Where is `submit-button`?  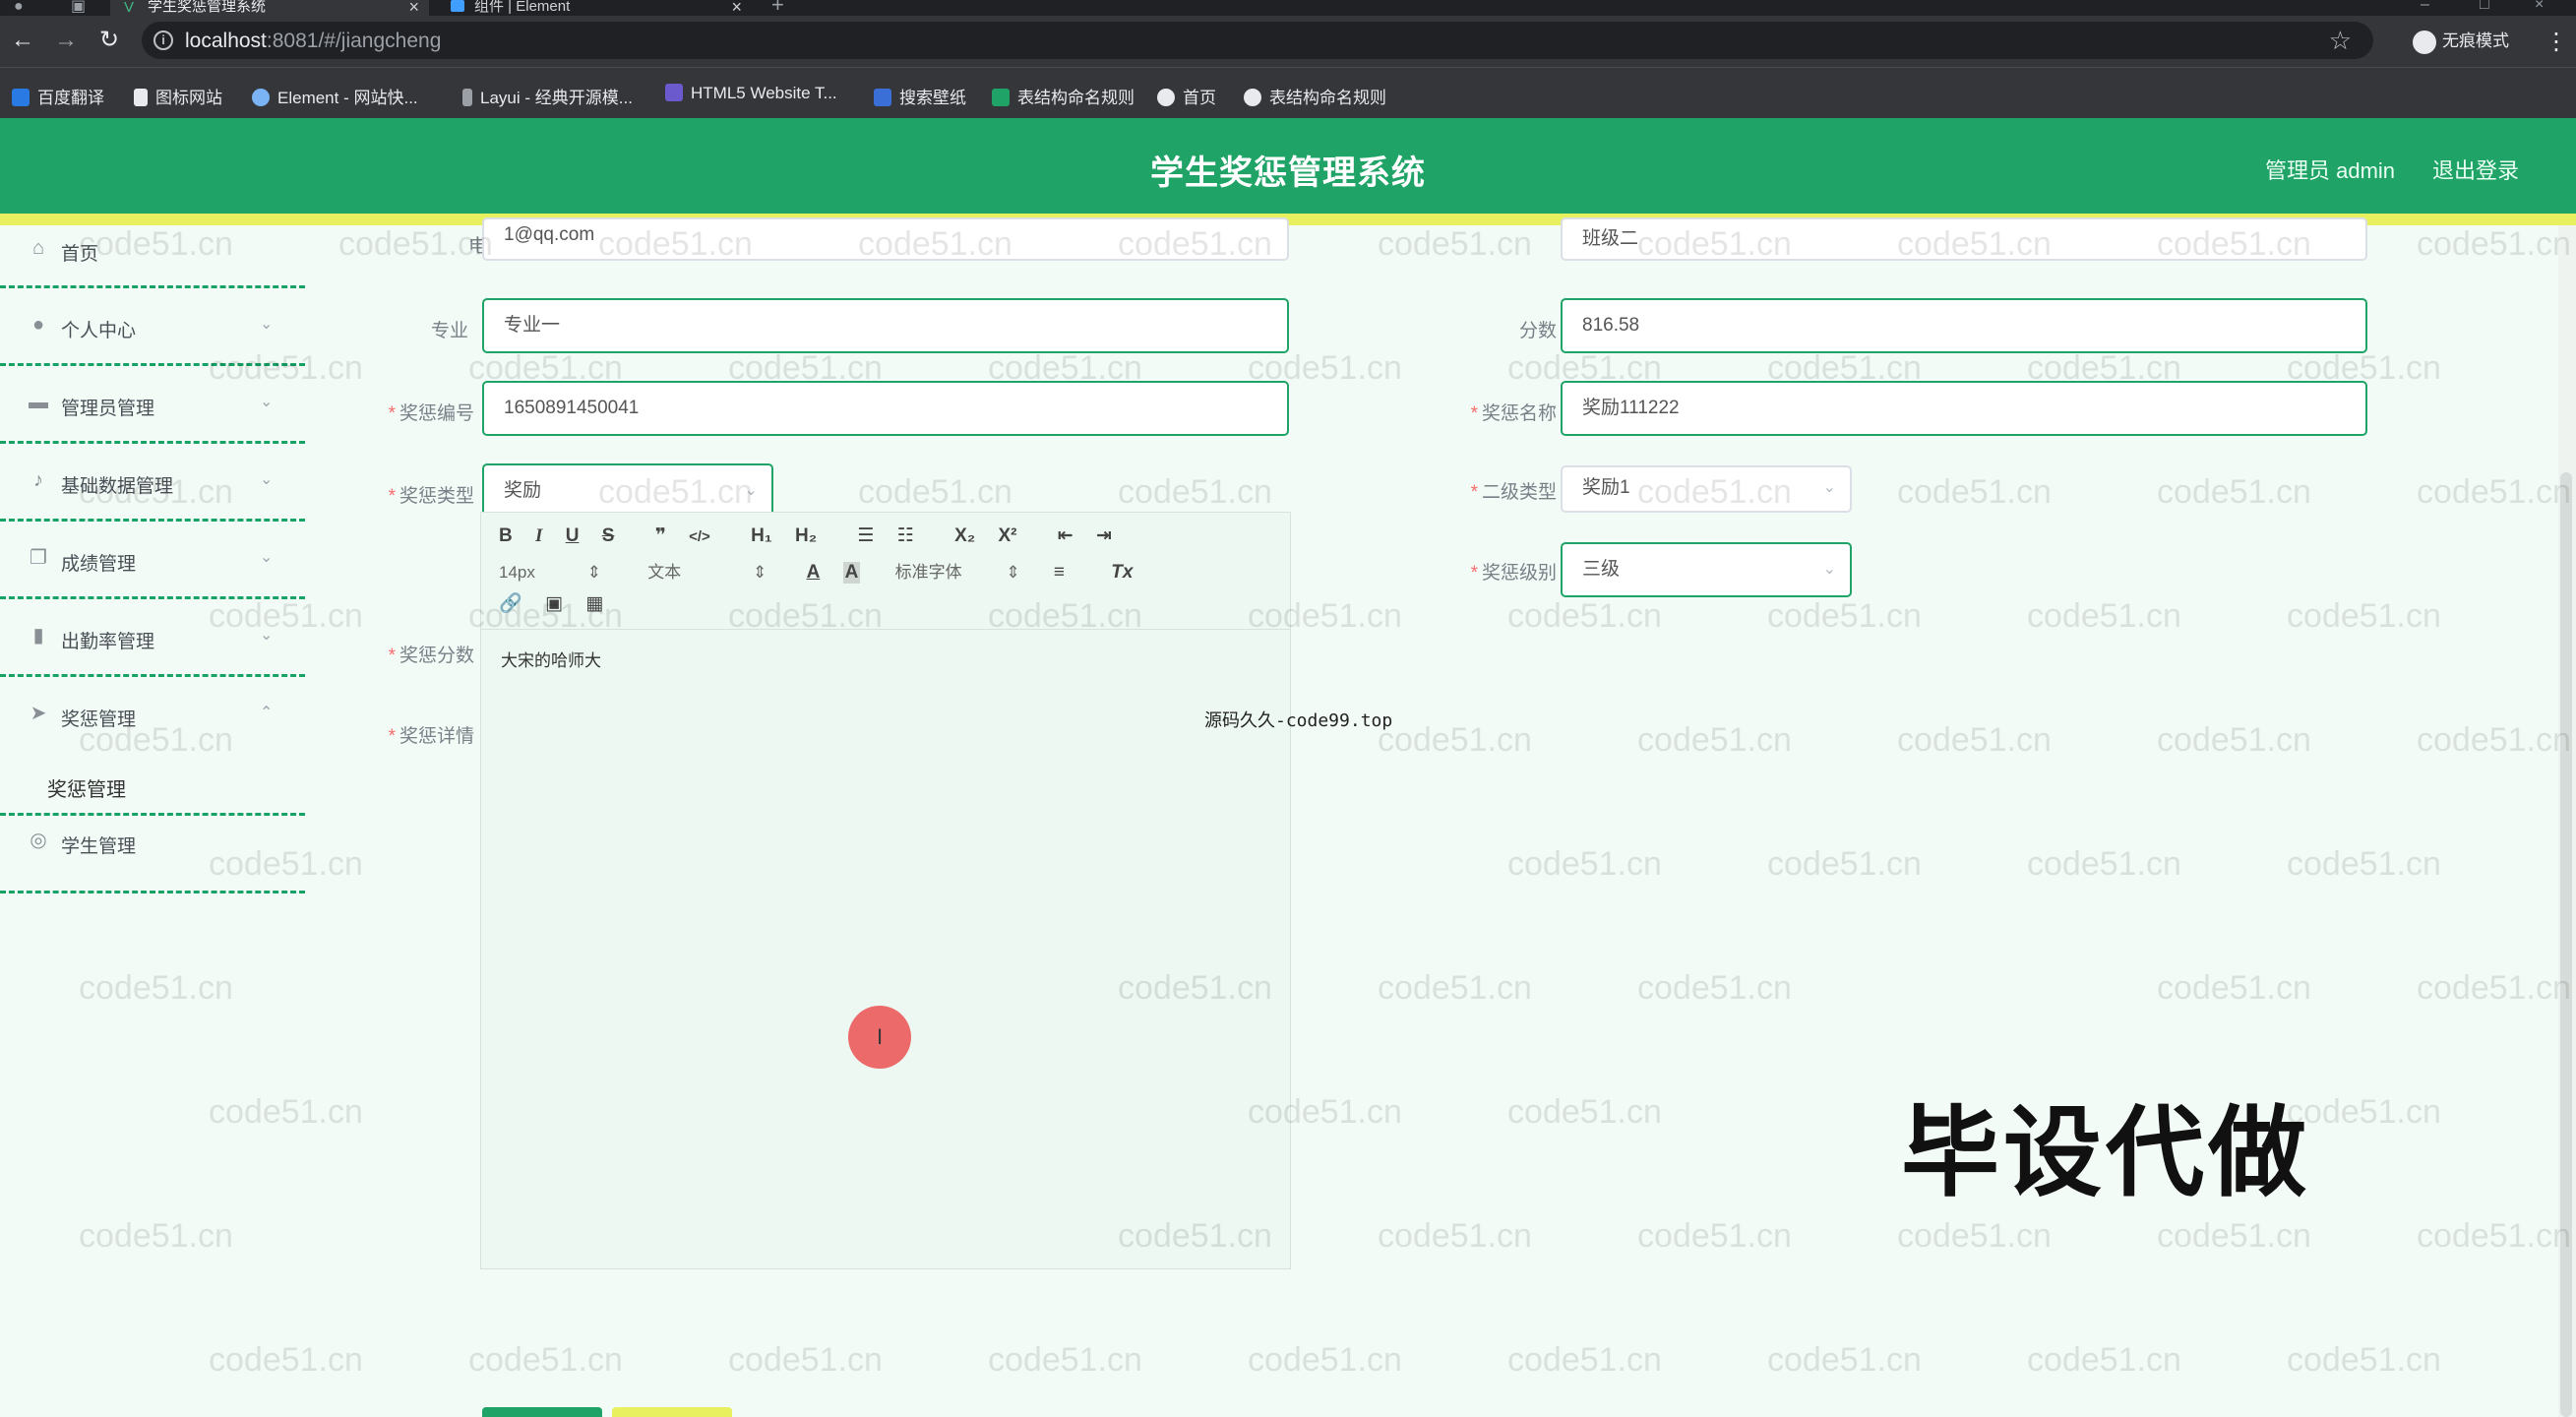 submit-button is located at coordinates (542, 1412).